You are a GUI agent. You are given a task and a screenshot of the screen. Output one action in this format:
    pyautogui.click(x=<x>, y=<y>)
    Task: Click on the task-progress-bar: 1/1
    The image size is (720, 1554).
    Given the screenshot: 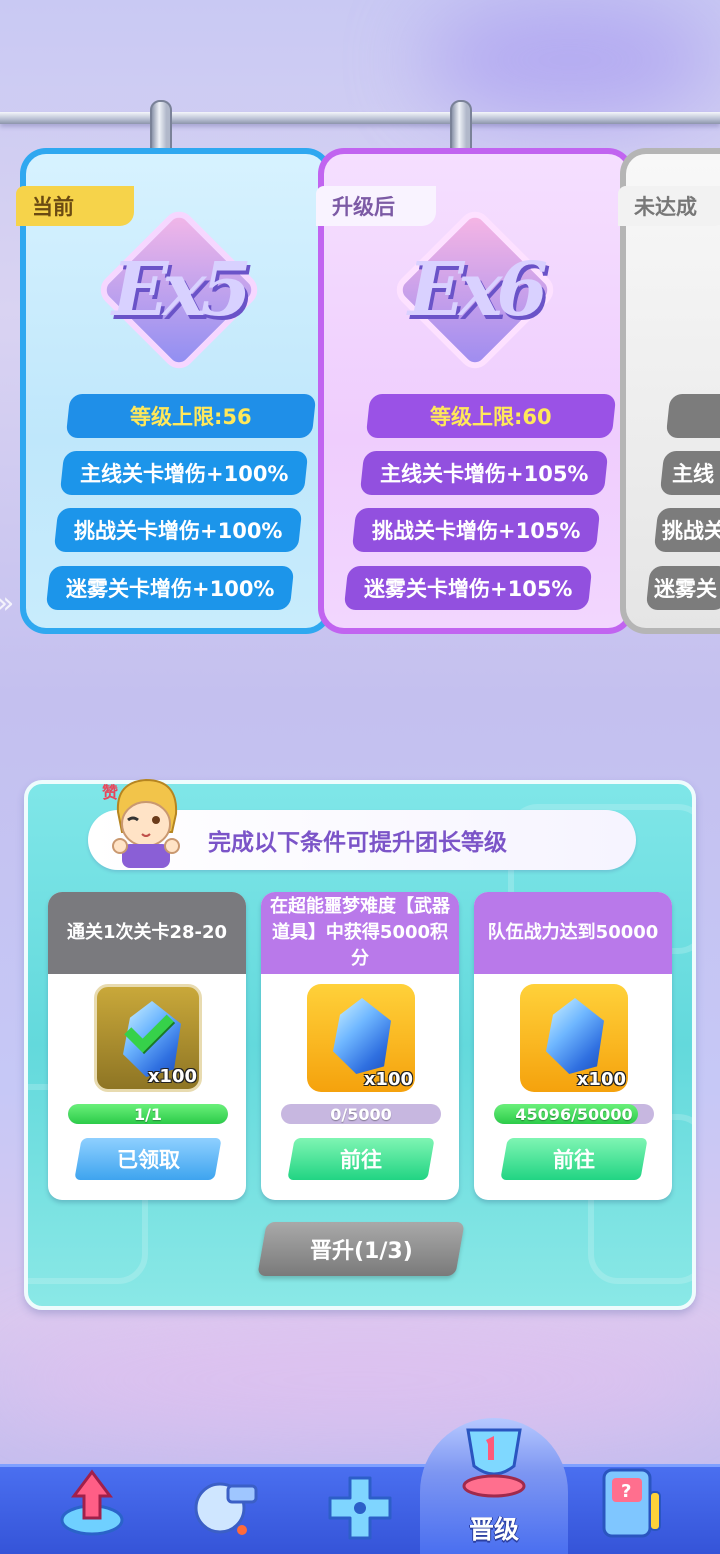 What is the action you would take?
    pyautogui.click(x=148, y=1114)
    